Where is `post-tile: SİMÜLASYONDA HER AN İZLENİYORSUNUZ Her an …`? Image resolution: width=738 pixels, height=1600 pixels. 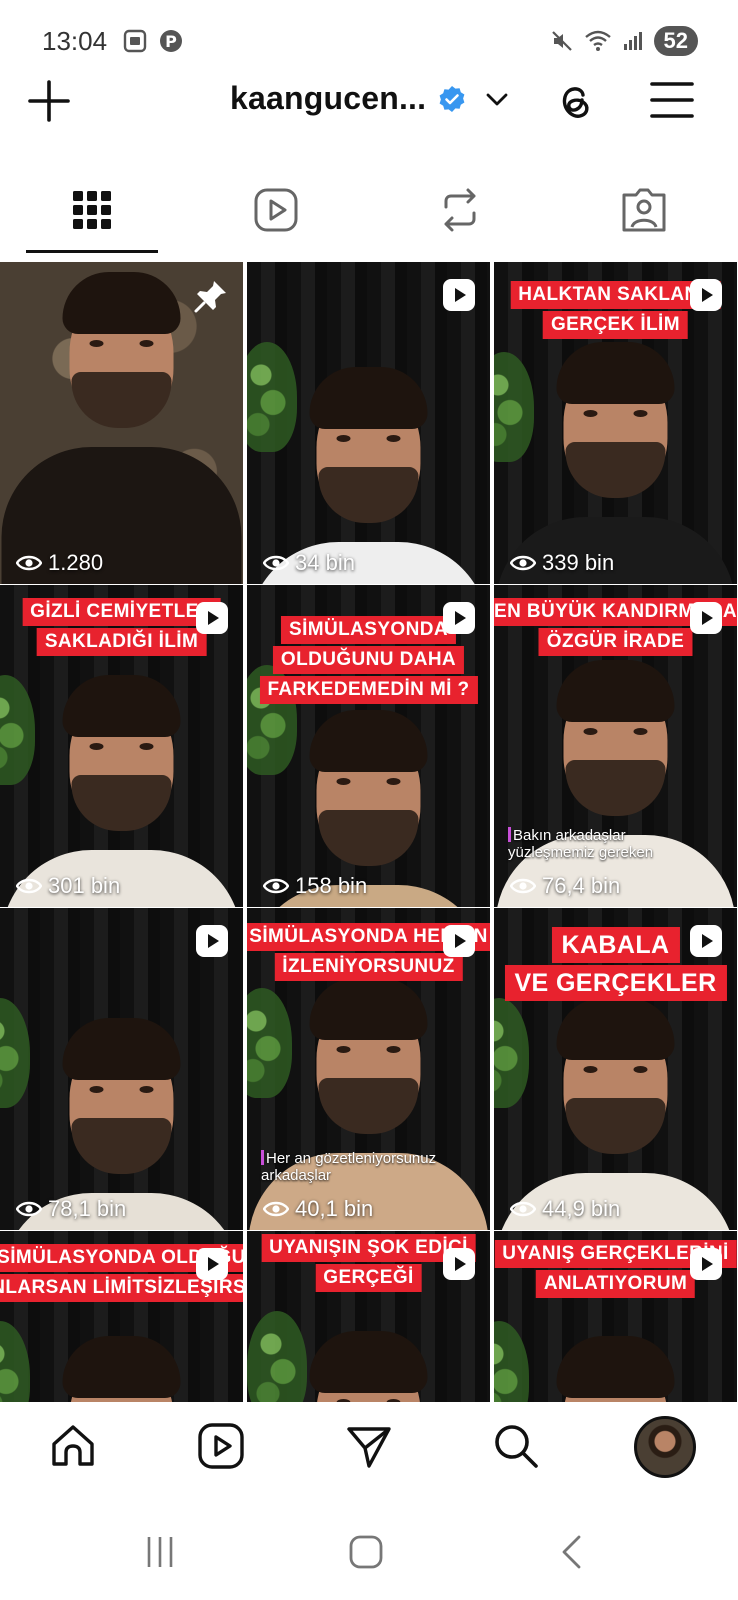 post-tile: SİMÜLASYONDA HER AN İZLENİYORSUNUZ Her an … is located at coordinates (368, 1069).